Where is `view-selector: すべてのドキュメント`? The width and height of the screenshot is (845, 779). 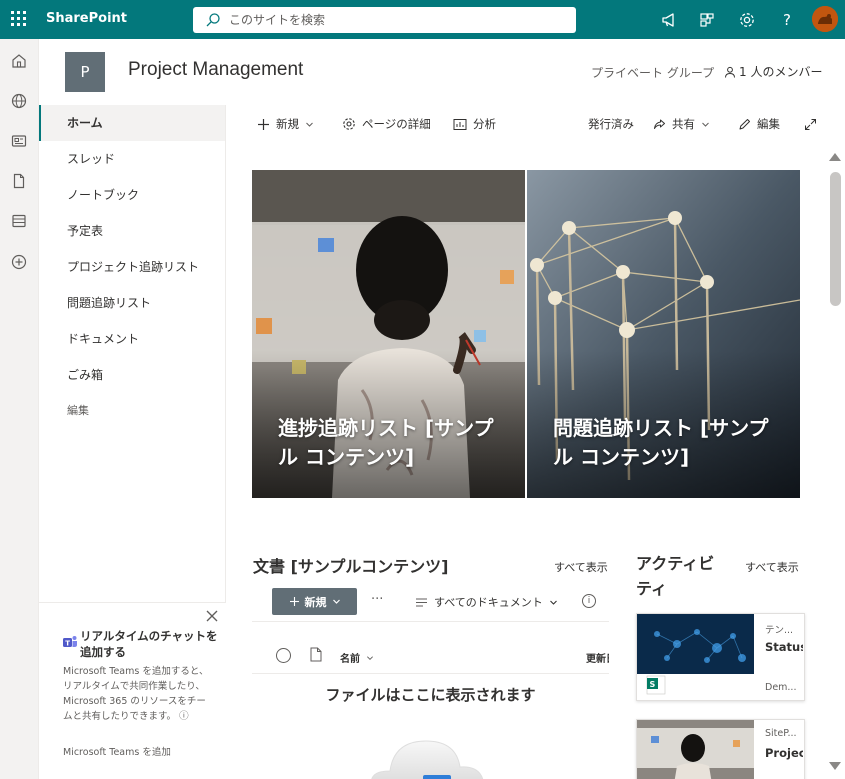
view-selector: すべてのドキュメント is located at coordinates (486, 602).